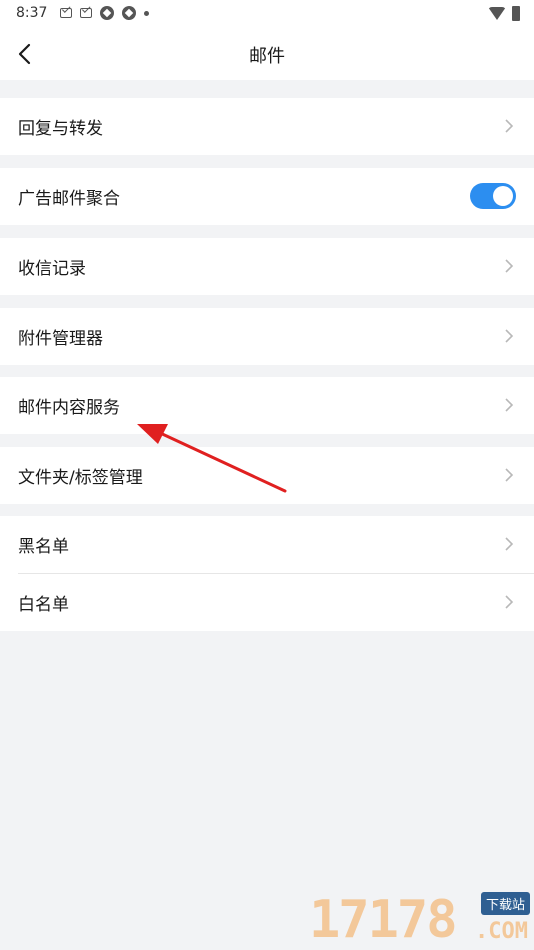  Describe the element at coordinates (497, 13) in the screenshot. I see `wifi-icon` at that location.